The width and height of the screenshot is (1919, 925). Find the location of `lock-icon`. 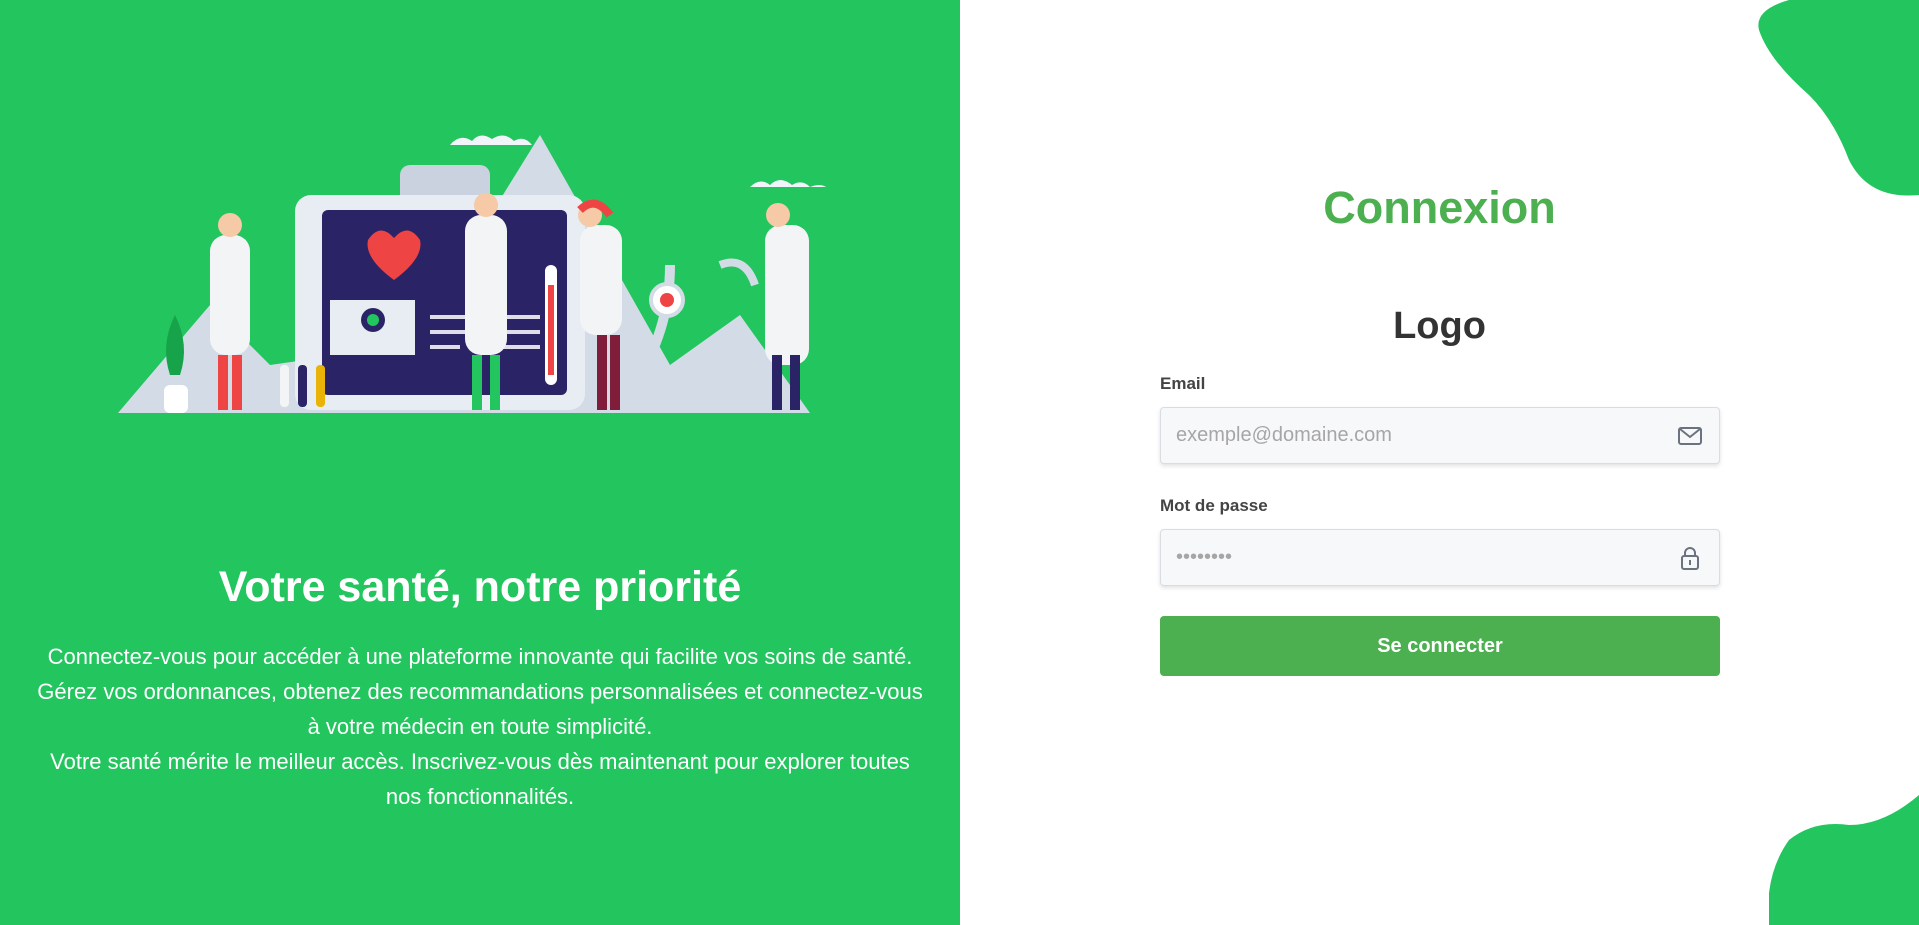

lock-icon is located at coordinates (1690, 558).